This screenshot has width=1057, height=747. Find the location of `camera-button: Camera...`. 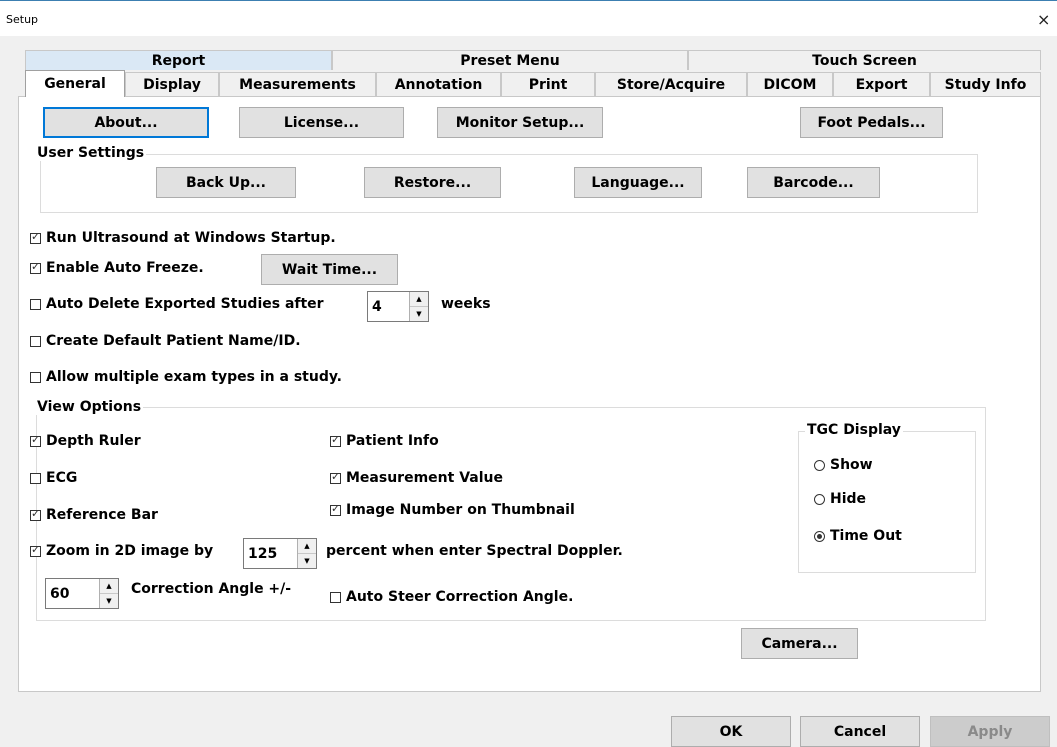

camera-button: Camera... is located at coordinates (799, 643).